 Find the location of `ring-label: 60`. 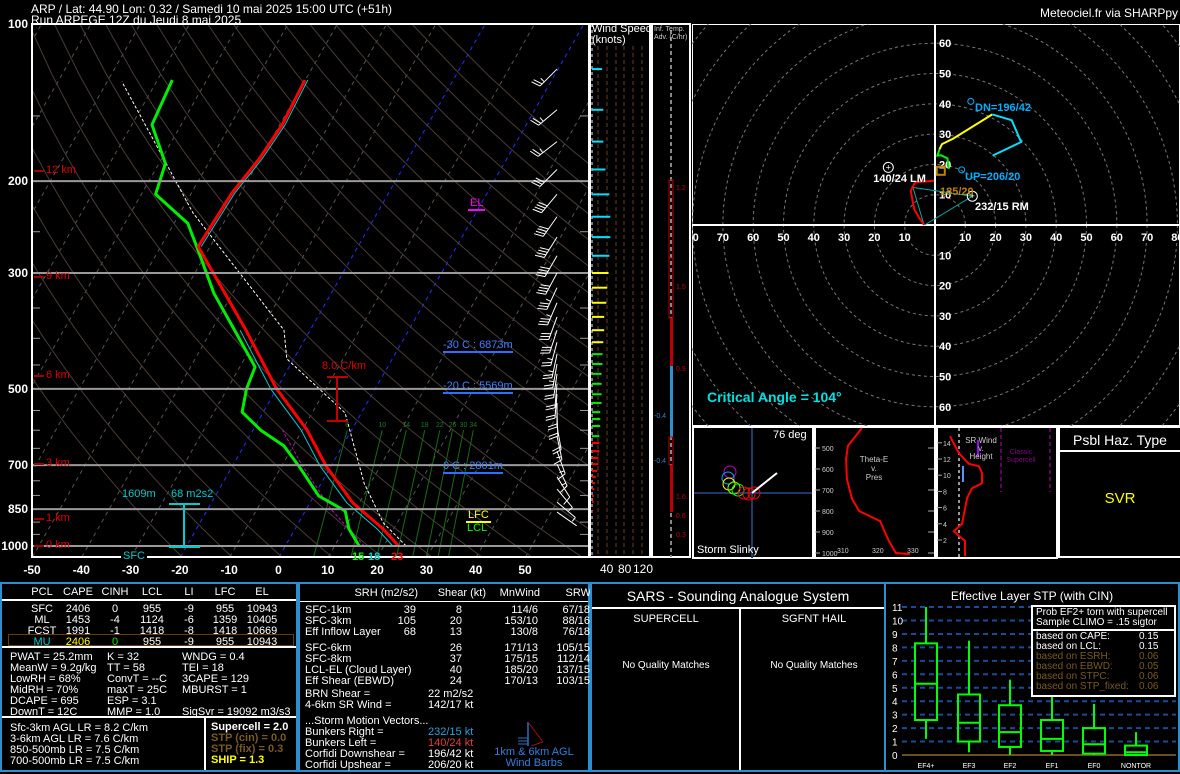

ring-label: 60 is located at coordinates (945, 408).